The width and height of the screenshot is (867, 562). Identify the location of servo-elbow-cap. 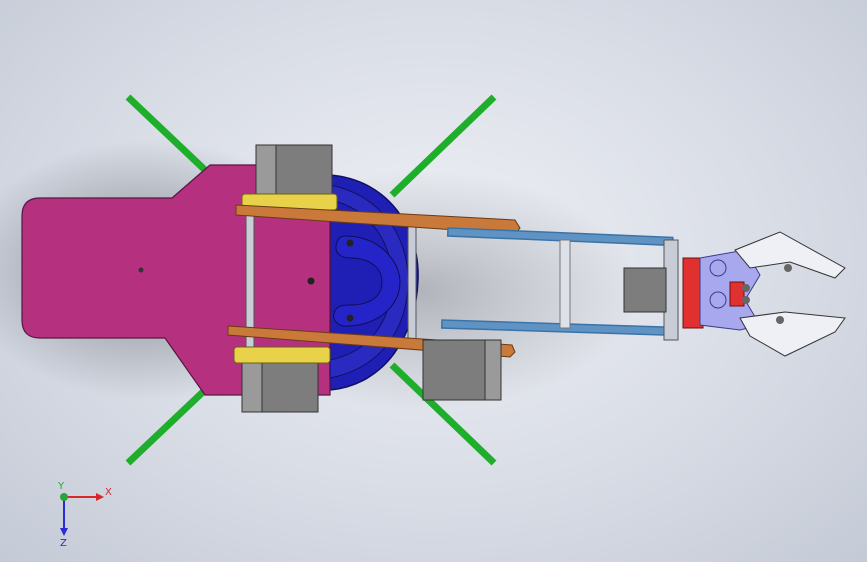
(493, 370).